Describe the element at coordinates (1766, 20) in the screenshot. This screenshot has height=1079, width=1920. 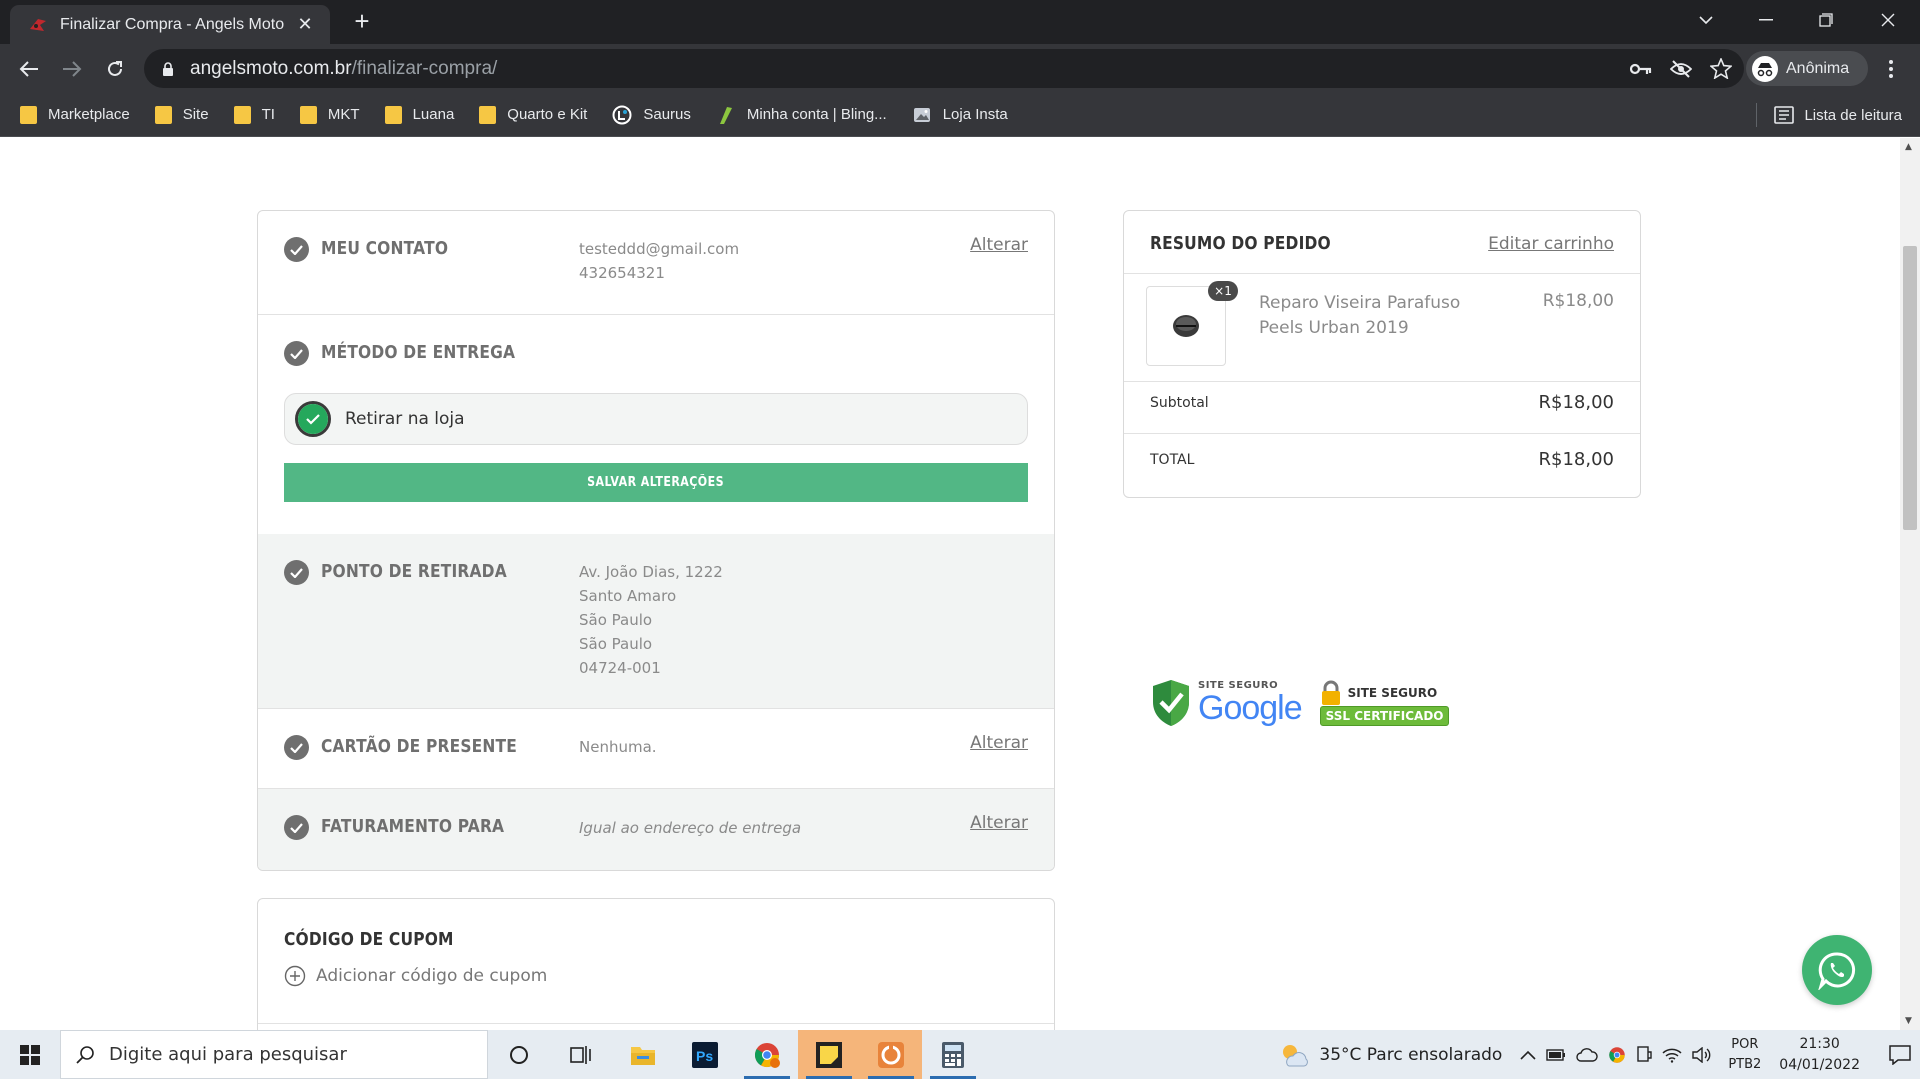
I see `minimize-button` at that location.